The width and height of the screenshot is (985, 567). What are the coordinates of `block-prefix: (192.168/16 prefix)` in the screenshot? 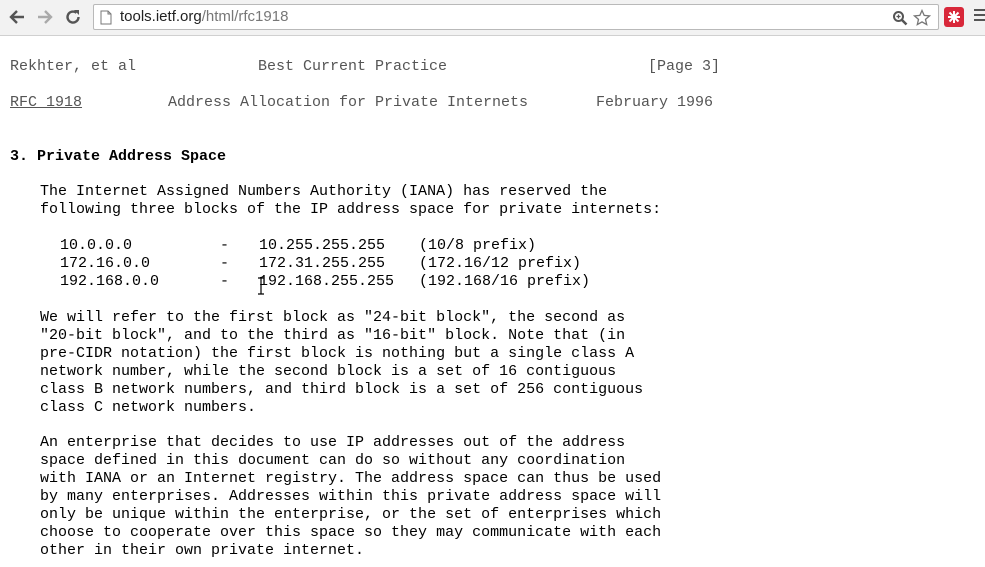 It's located at (505, 281).